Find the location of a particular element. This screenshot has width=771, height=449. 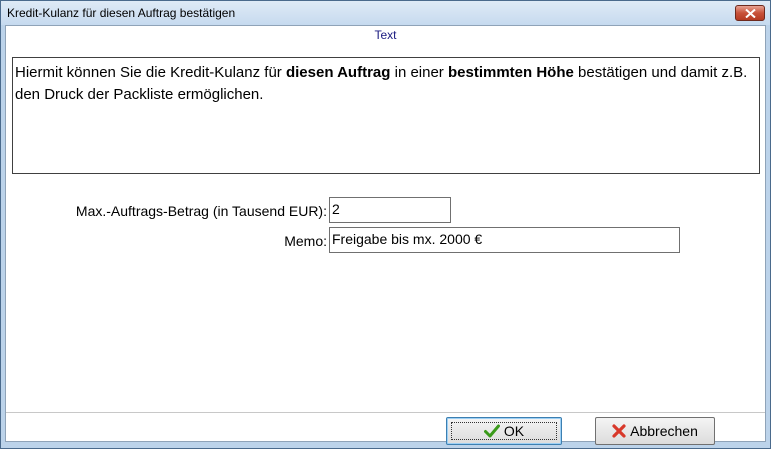

description-bold-2: bestimmten Höhe is located at coordinates (510, 72).